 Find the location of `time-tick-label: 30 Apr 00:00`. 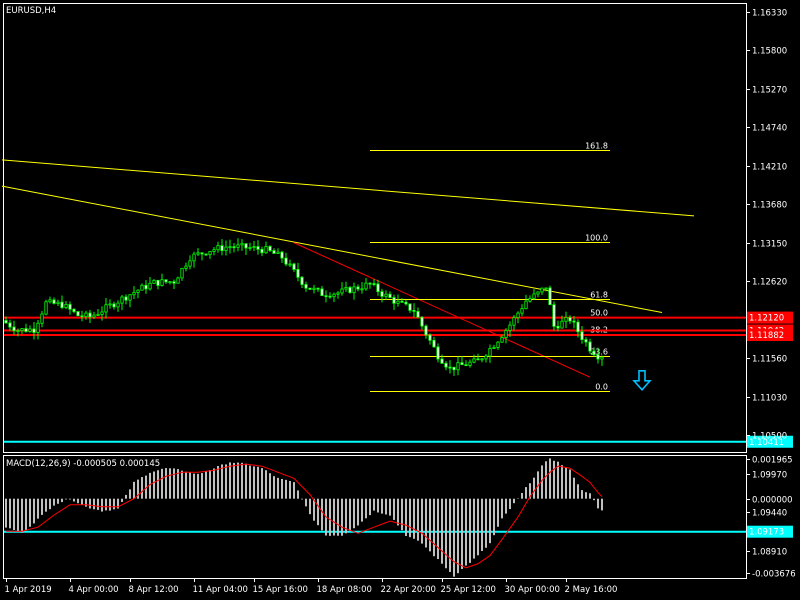

time-tick-label: 30 Apr 00:00 is located at coordinates (532, 590).